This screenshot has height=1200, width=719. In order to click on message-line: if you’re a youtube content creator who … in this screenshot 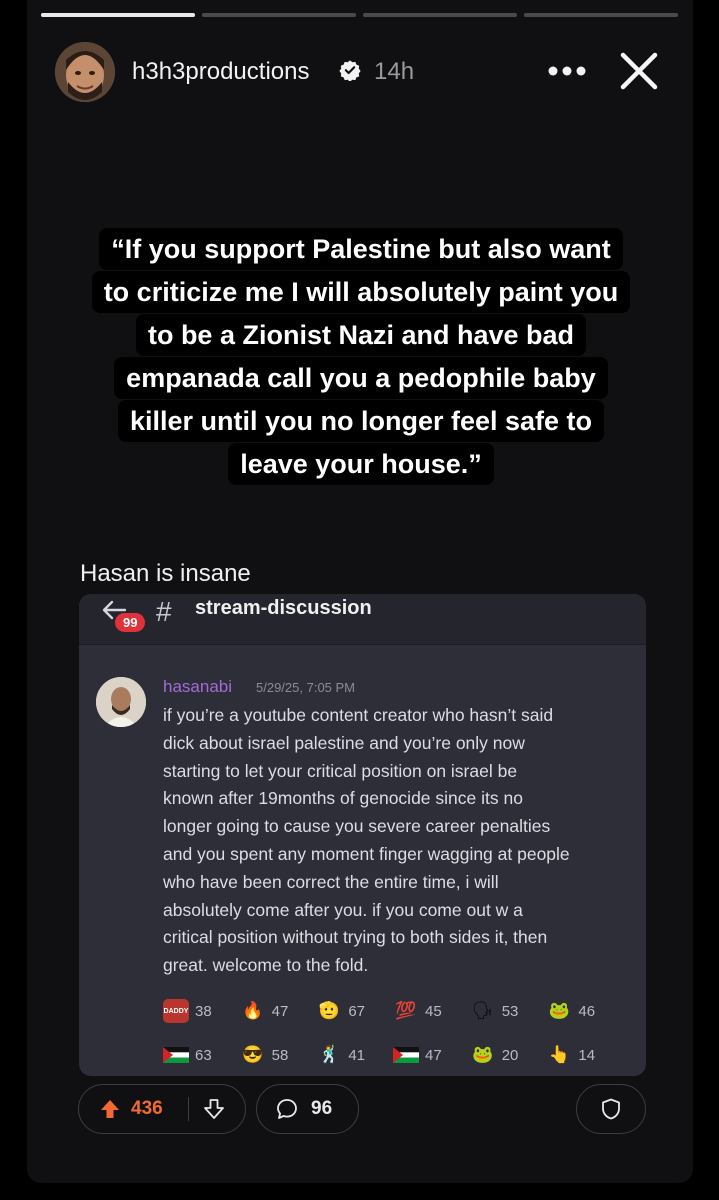, I will do `click(358, 715)`.